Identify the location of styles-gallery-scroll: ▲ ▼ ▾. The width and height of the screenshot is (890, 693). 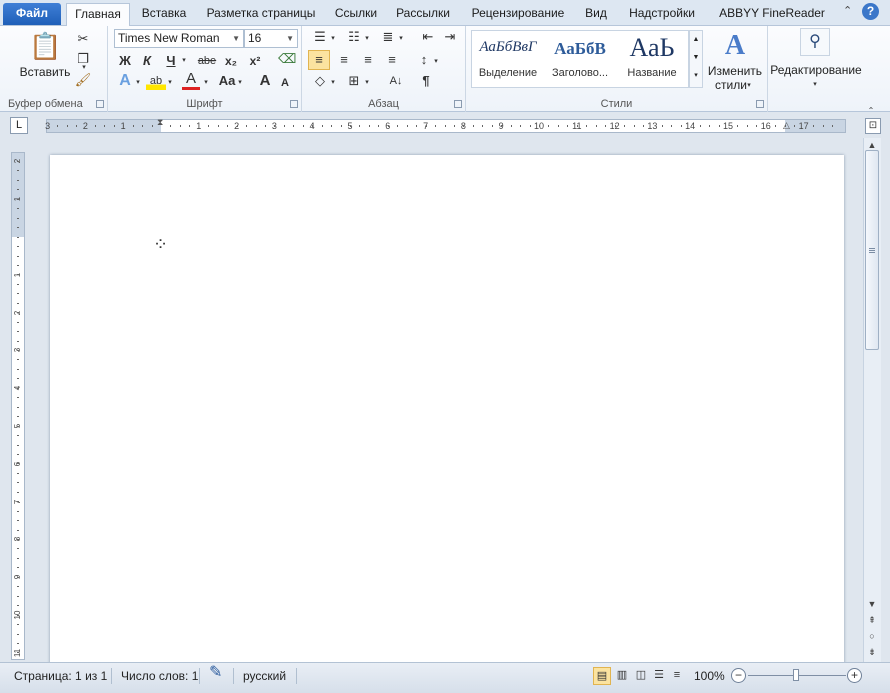
(696, 59).